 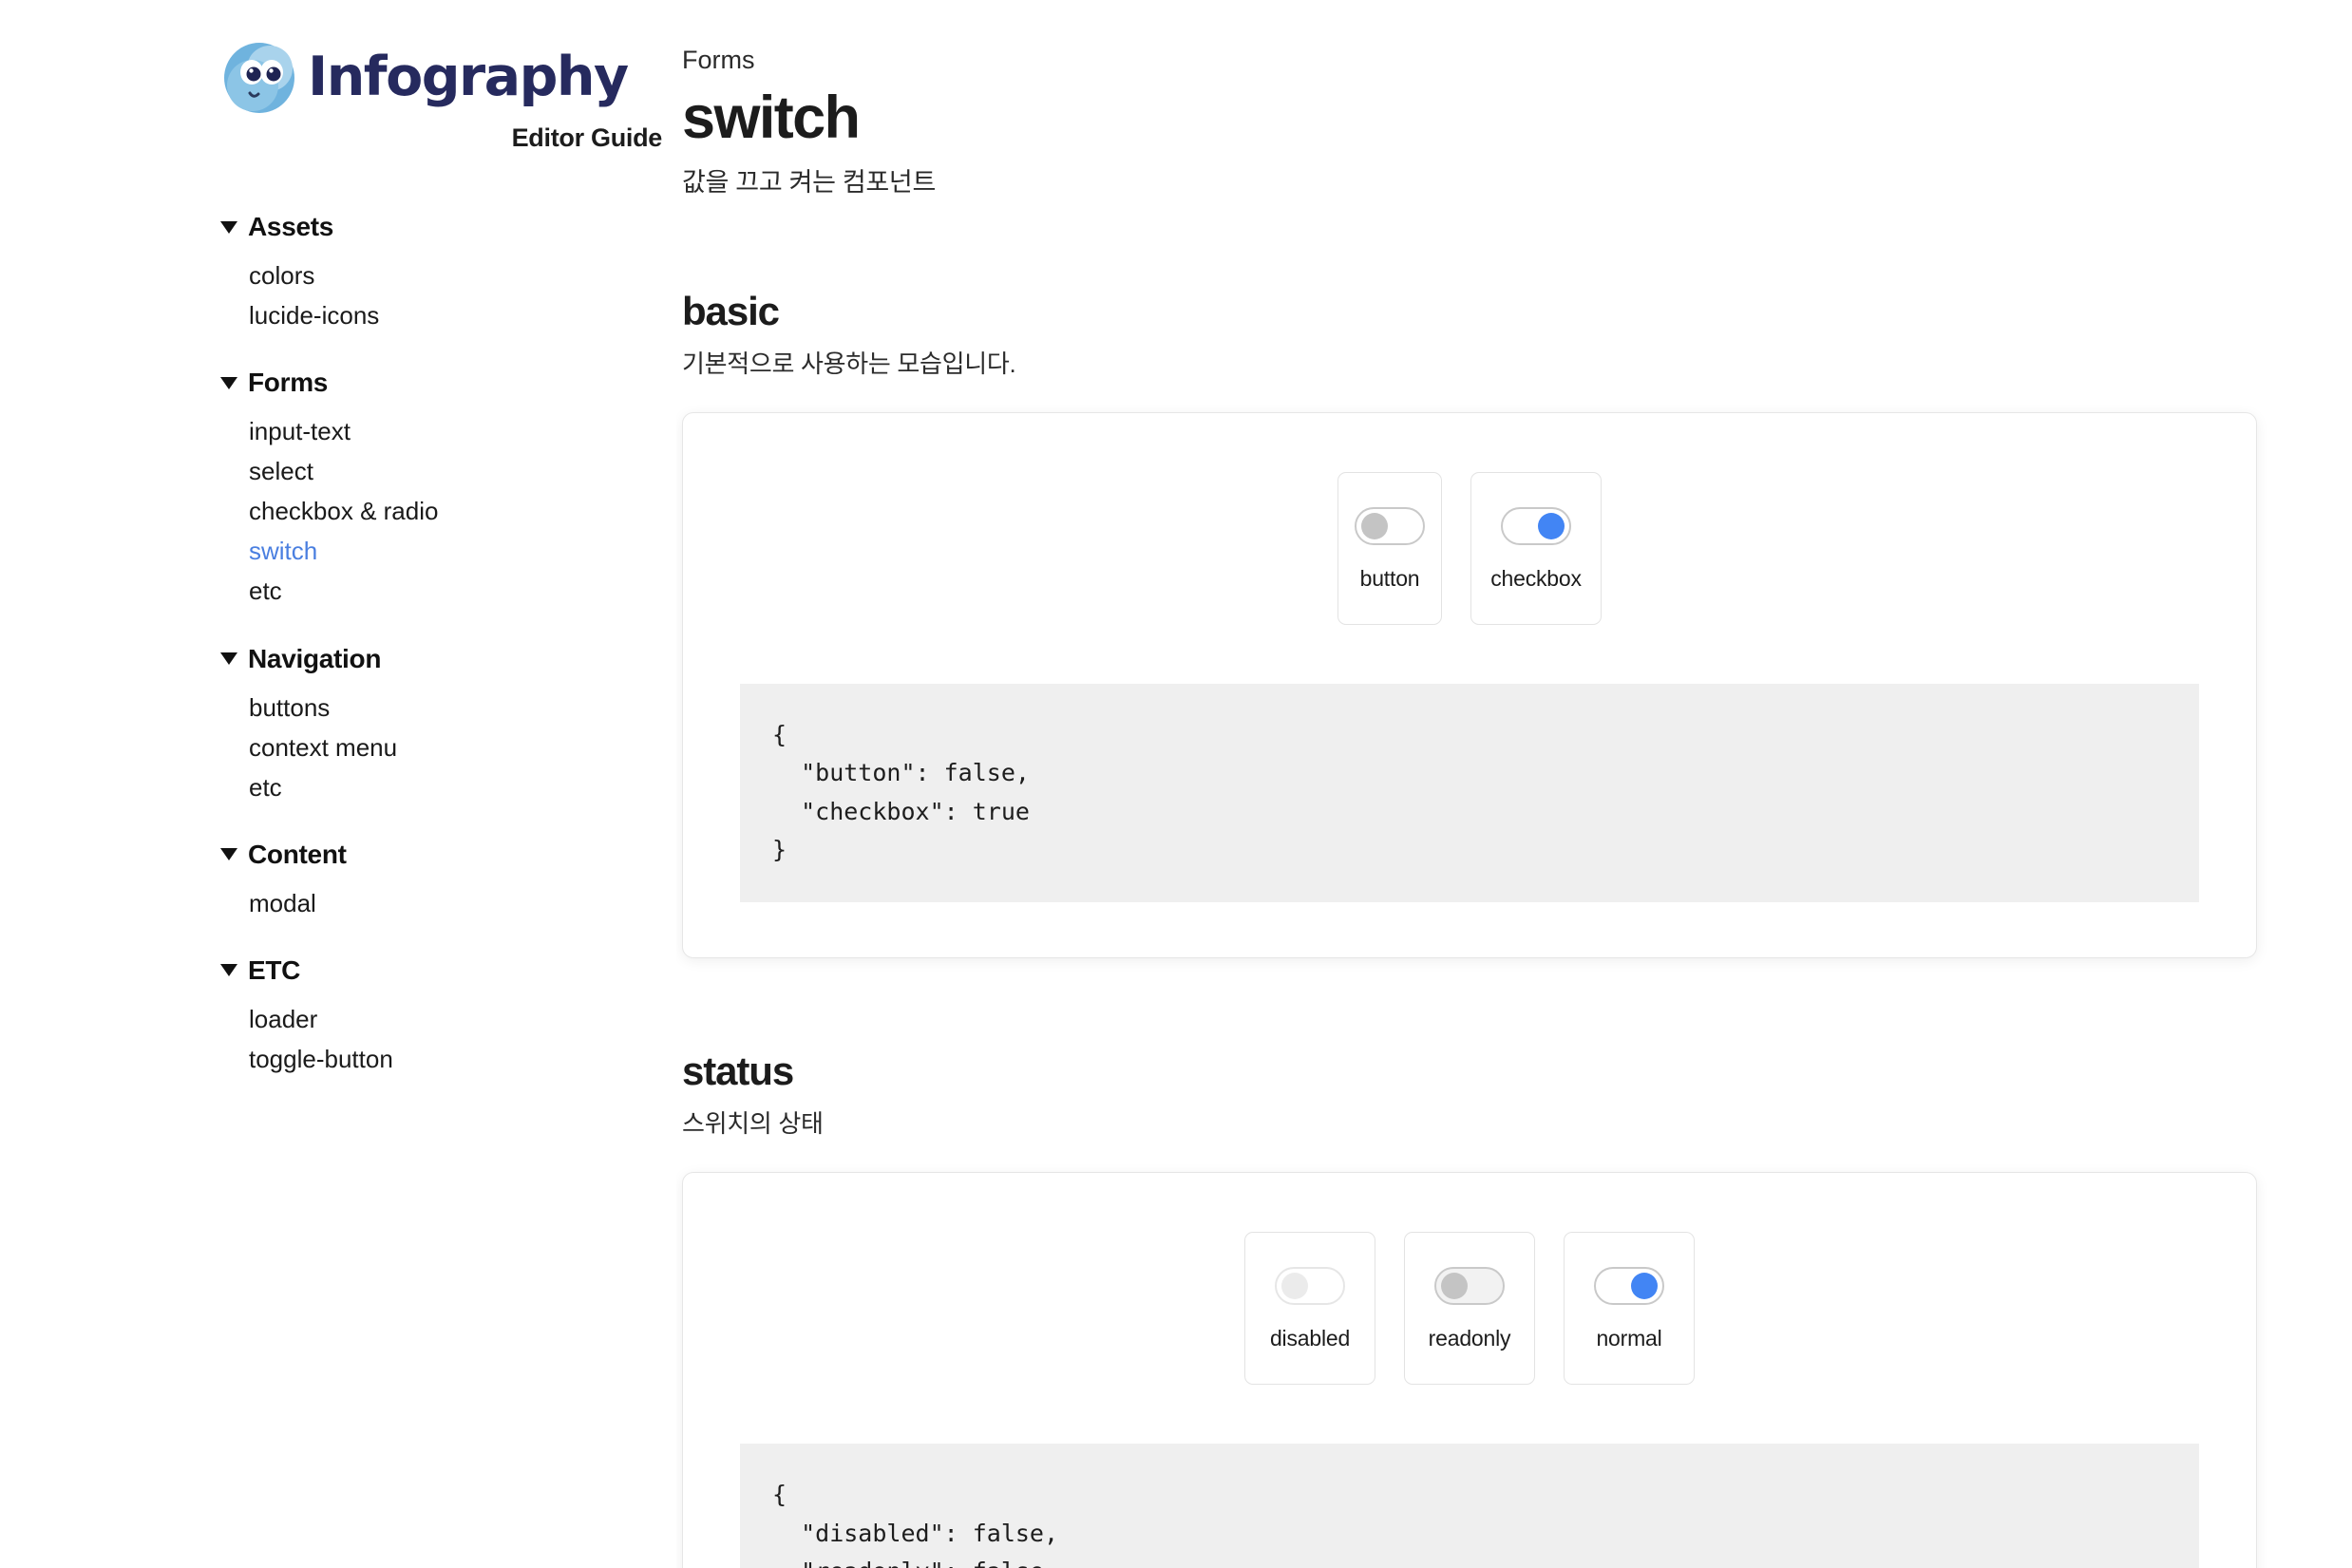 What do you see at coordinates (448, 707) in the screenshot?
I see `sidebar-item-buttons: buttons` at bounding box center [448, 707].